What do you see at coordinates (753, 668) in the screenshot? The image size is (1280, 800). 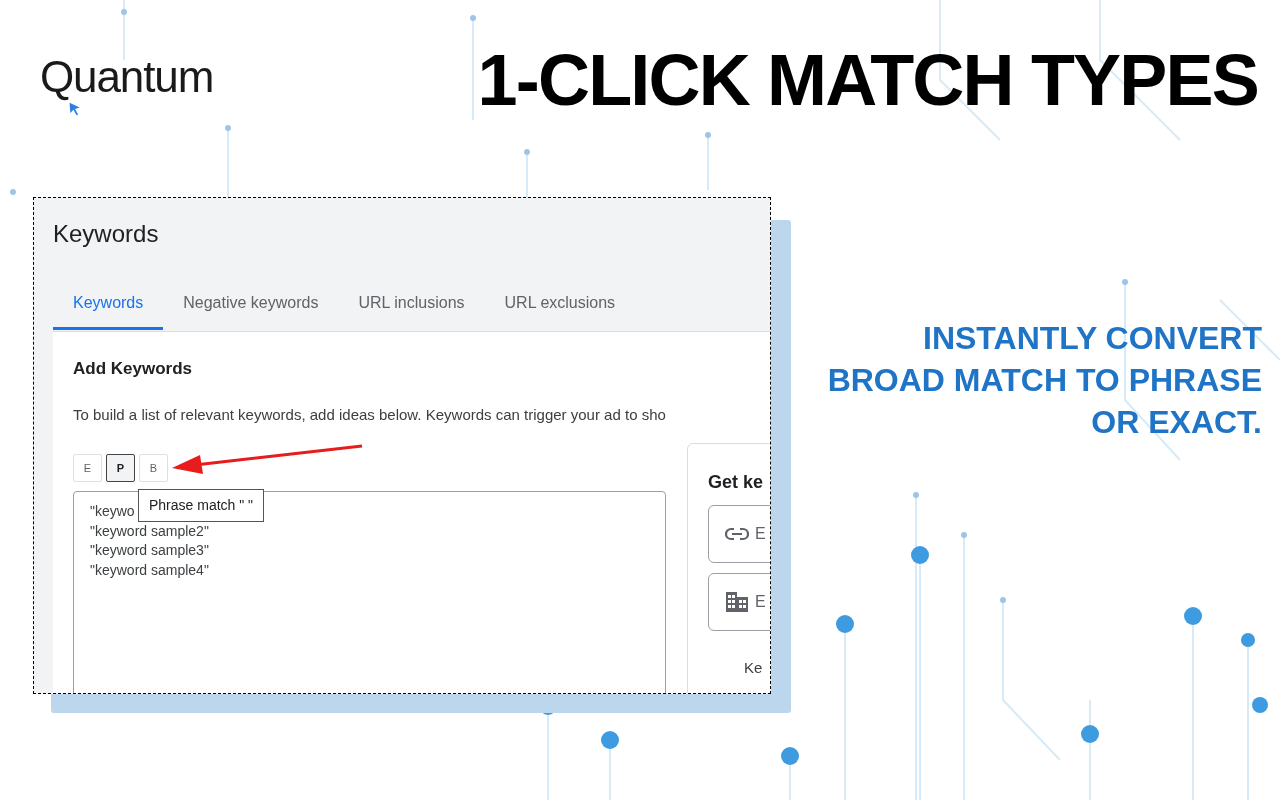 I see `side-card-label: Ke` at bounding box center [753, 668].